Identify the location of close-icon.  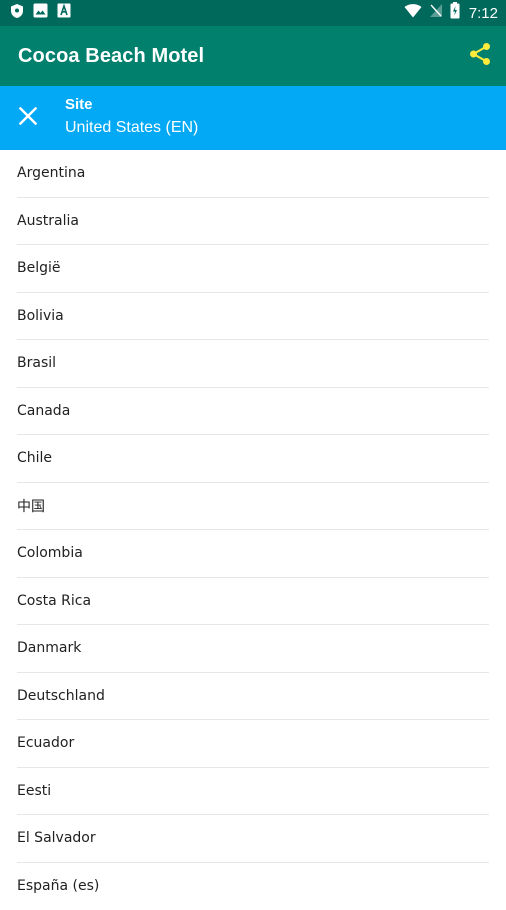
(28, 118).